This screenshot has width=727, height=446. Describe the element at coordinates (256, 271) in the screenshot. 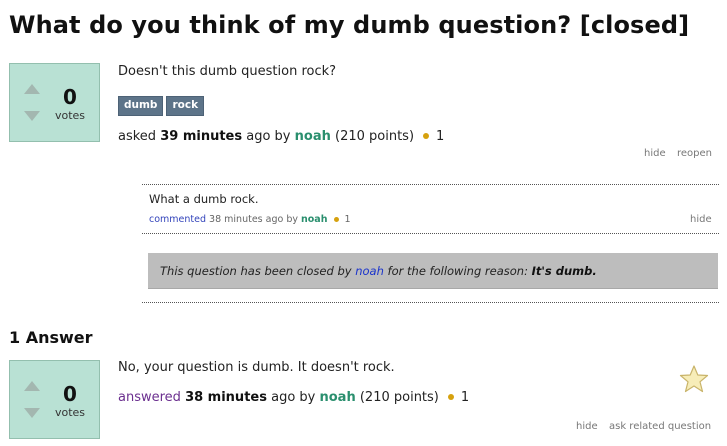

I see `closed-prefix: This question has been closed by` at that location.